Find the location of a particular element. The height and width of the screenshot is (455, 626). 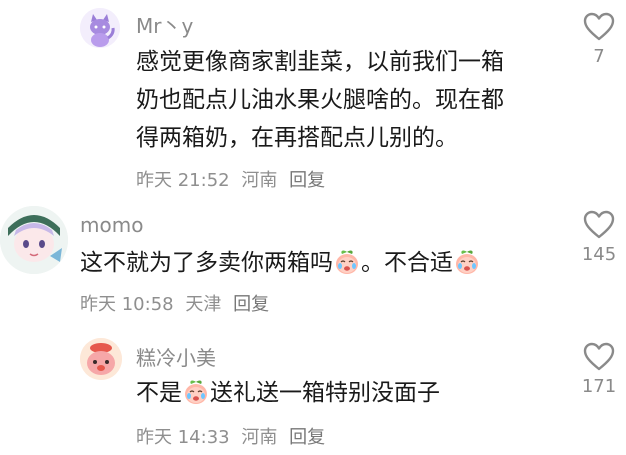

comment-text: 不是 送礼送一箱特别没面子 is located at coordinates (288, 393).